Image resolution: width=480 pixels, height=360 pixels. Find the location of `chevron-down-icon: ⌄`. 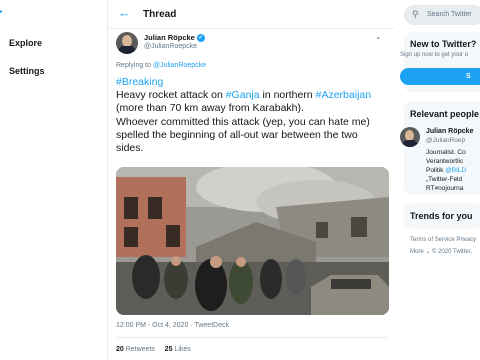

chevron-down-icon: ⌄ is located at coordinates (378, 36).